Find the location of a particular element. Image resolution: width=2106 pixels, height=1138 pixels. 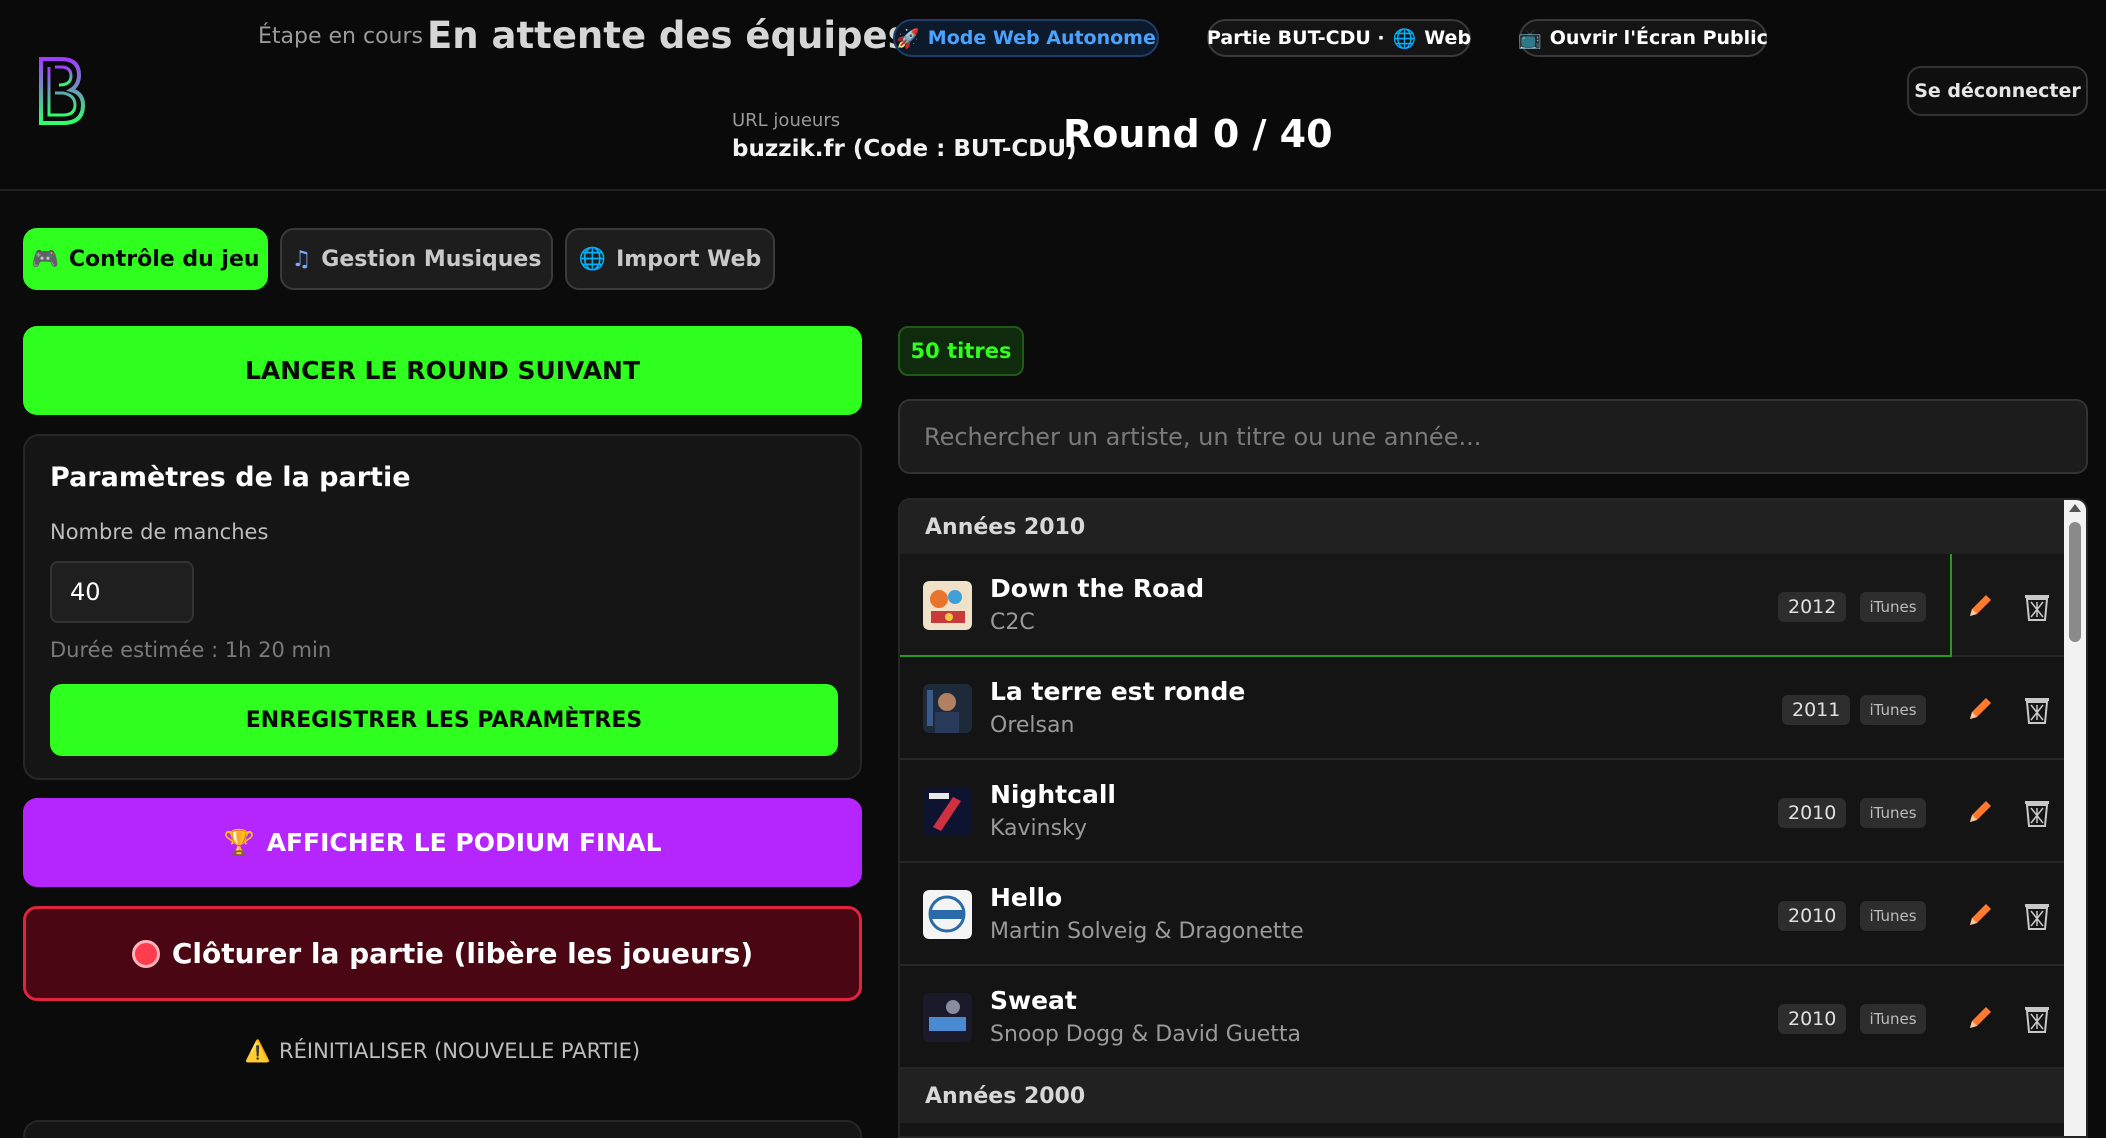

group-header: Années 2000 is located at coordinates (1483, 1096).